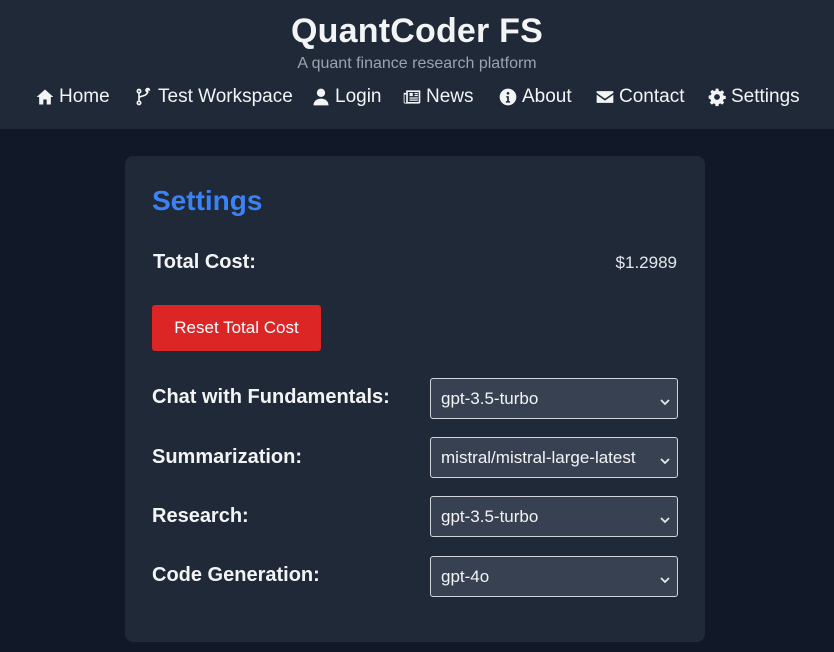 This screenshot has height=652, width=834. Describe the element at coordinates (236, 328) in the screenshot. I see `reset-total-cost-button: Reset Total Cost` at that location.